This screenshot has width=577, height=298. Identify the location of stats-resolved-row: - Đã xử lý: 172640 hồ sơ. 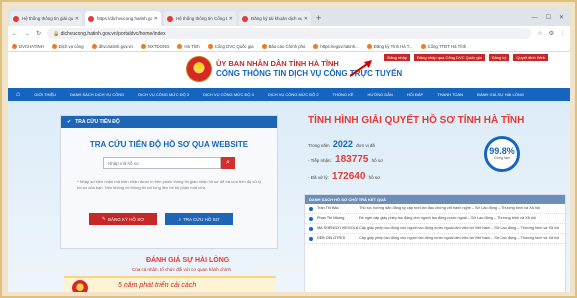
(344, 176).